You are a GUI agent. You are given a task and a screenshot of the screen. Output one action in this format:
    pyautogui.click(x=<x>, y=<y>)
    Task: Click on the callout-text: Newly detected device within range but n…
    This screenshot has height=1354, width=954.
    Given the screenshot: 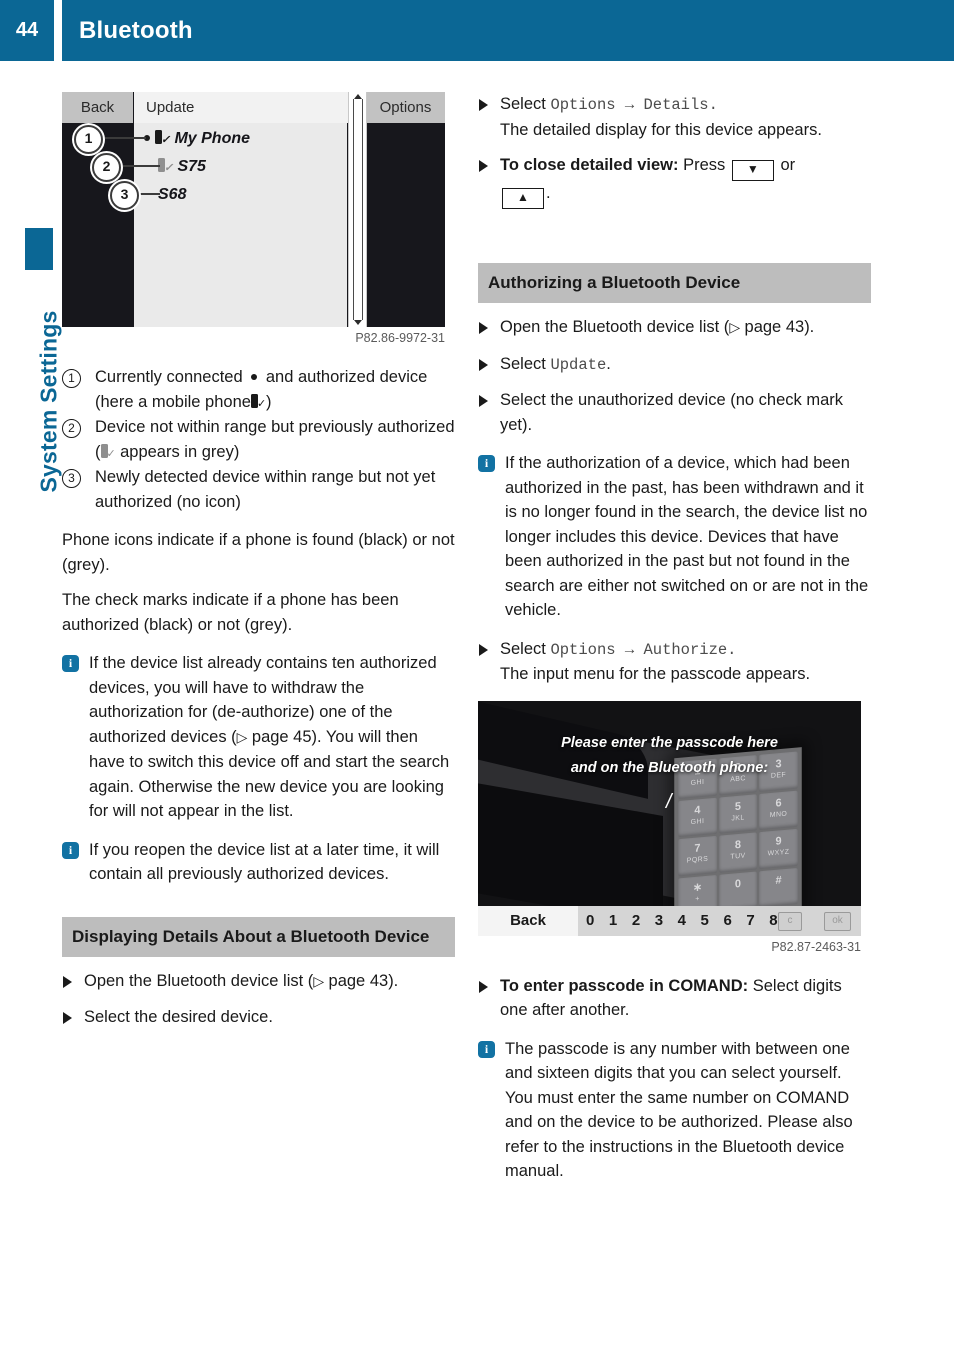 What is the action you would take?
    pyautogui.click(x=265, y=489)
    